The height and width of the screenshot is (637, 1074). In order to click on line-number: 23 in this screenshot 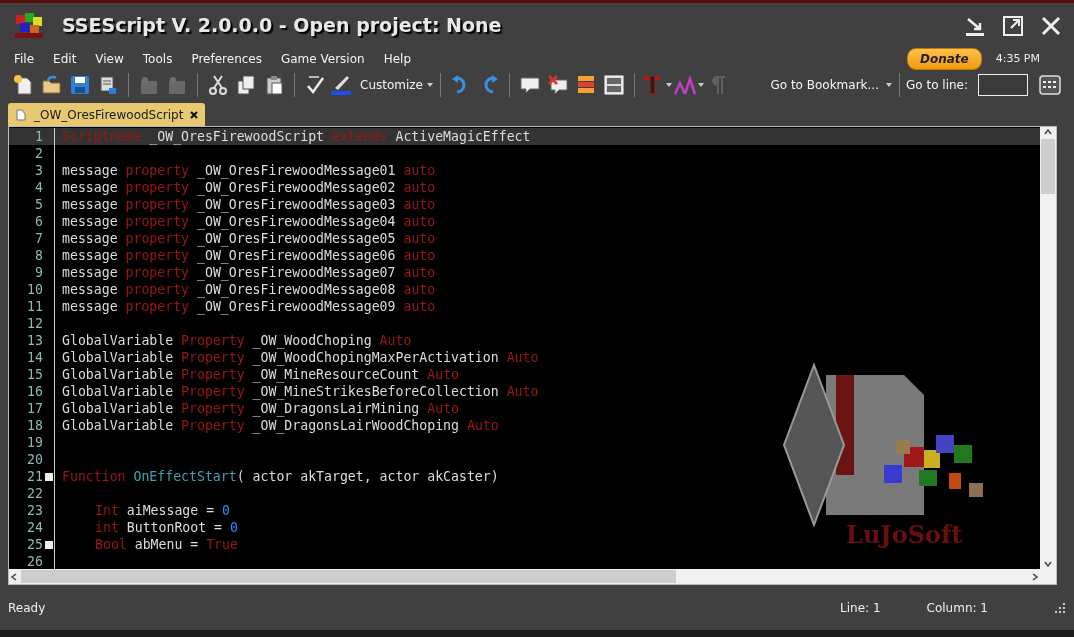, I will do `click(34, 510)`.